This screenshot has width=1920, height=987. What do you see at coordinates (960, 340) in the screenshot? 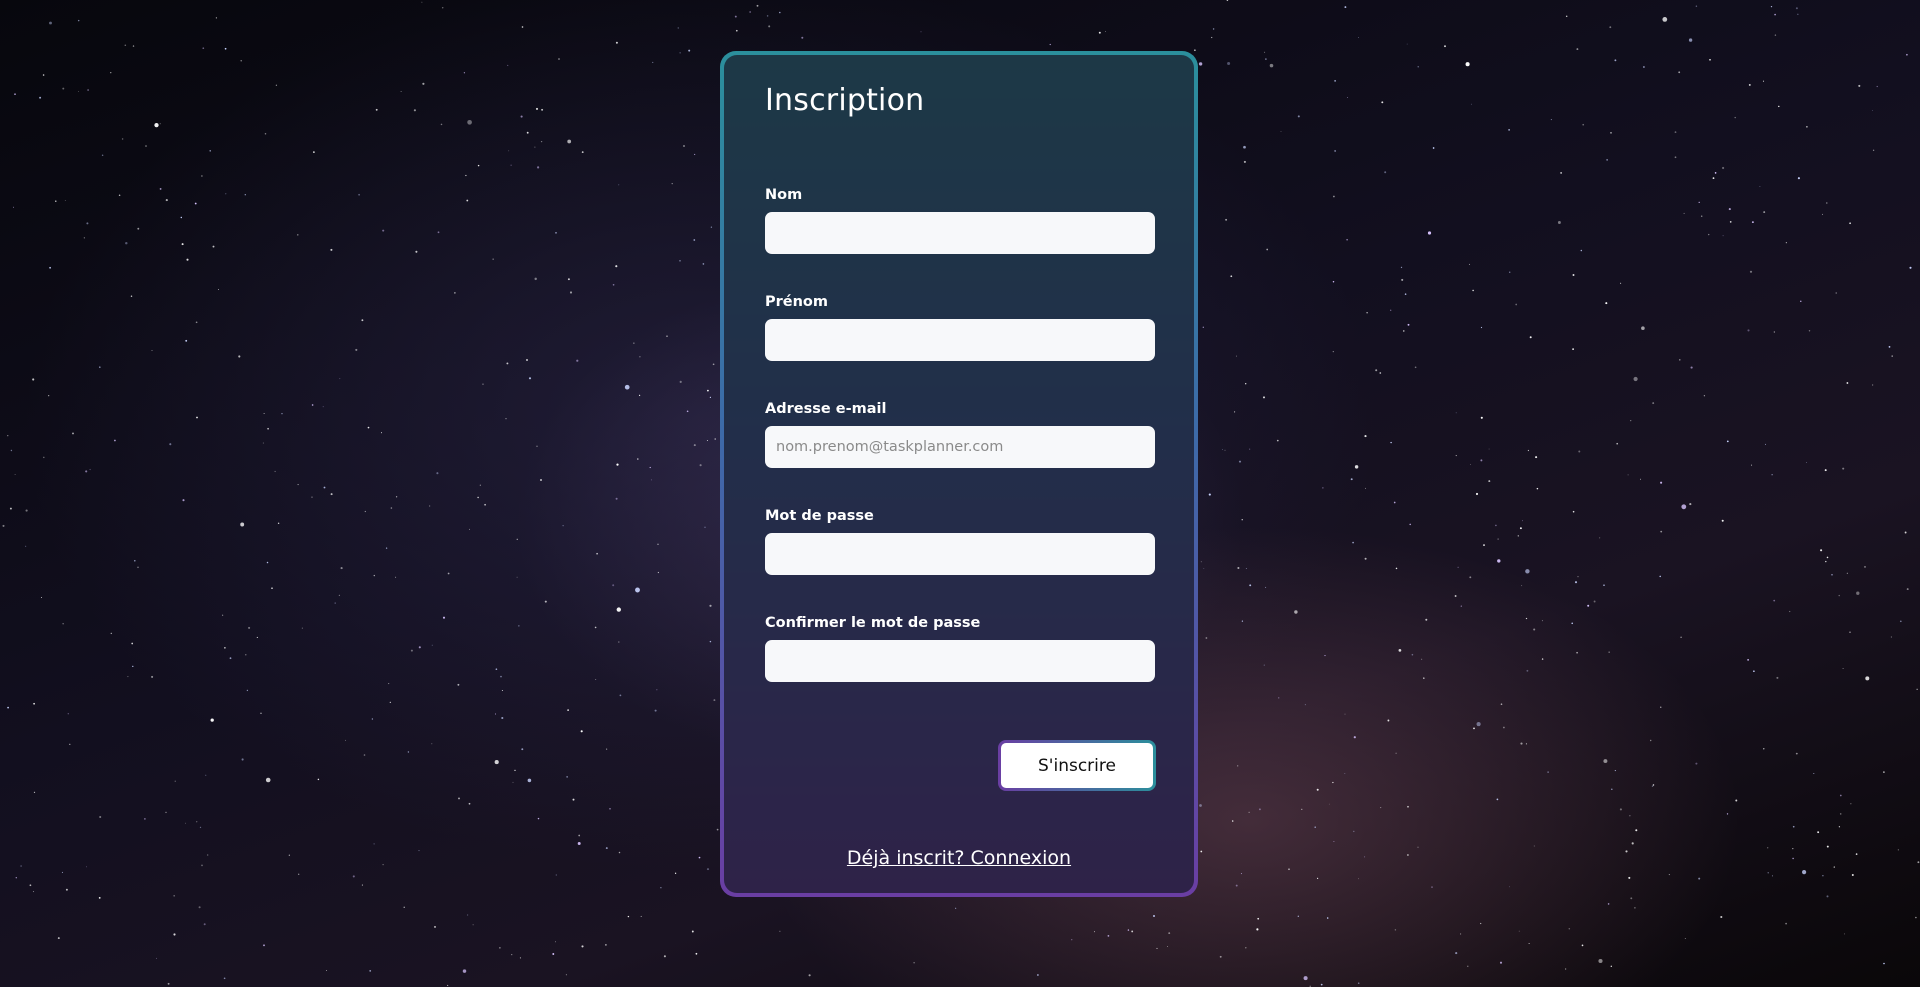
I see `prenom-input` at bounding box center [960, 340].